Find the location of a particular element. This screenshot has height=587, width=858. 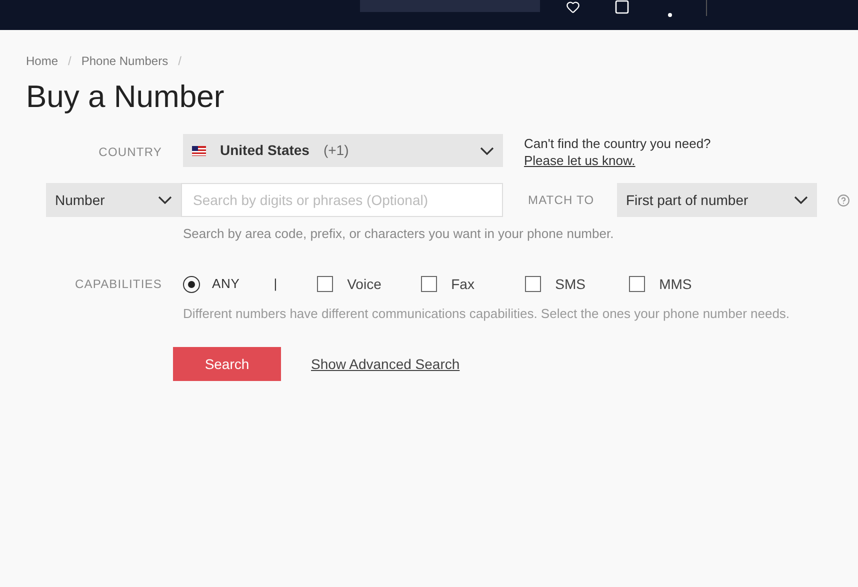

checkbox-label: Fax is located at coordinates (462, 284).